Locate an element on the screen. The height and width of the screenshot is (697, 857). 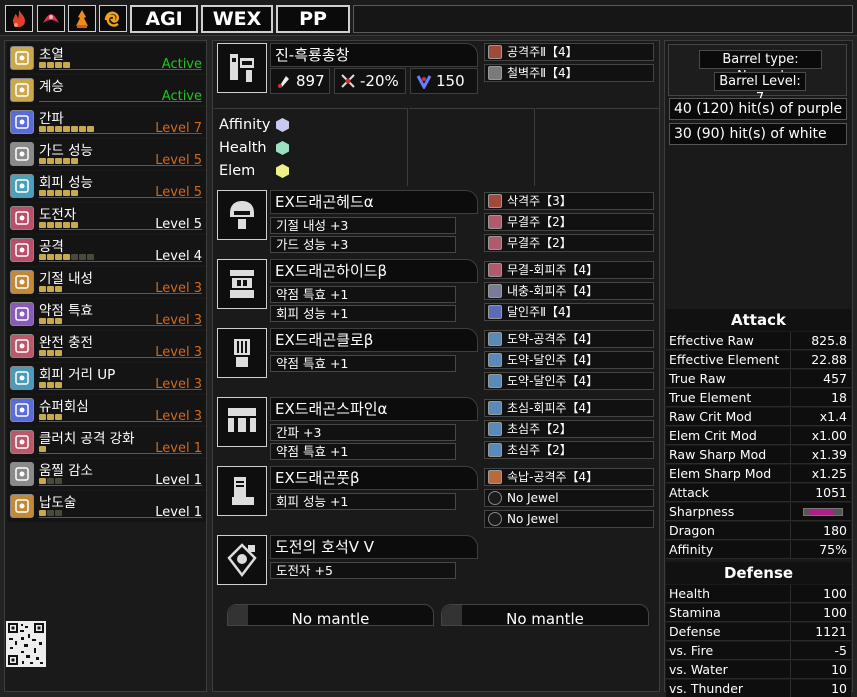
jewel-slot: 삭격주【3】 is located at coordinates (569, 201).